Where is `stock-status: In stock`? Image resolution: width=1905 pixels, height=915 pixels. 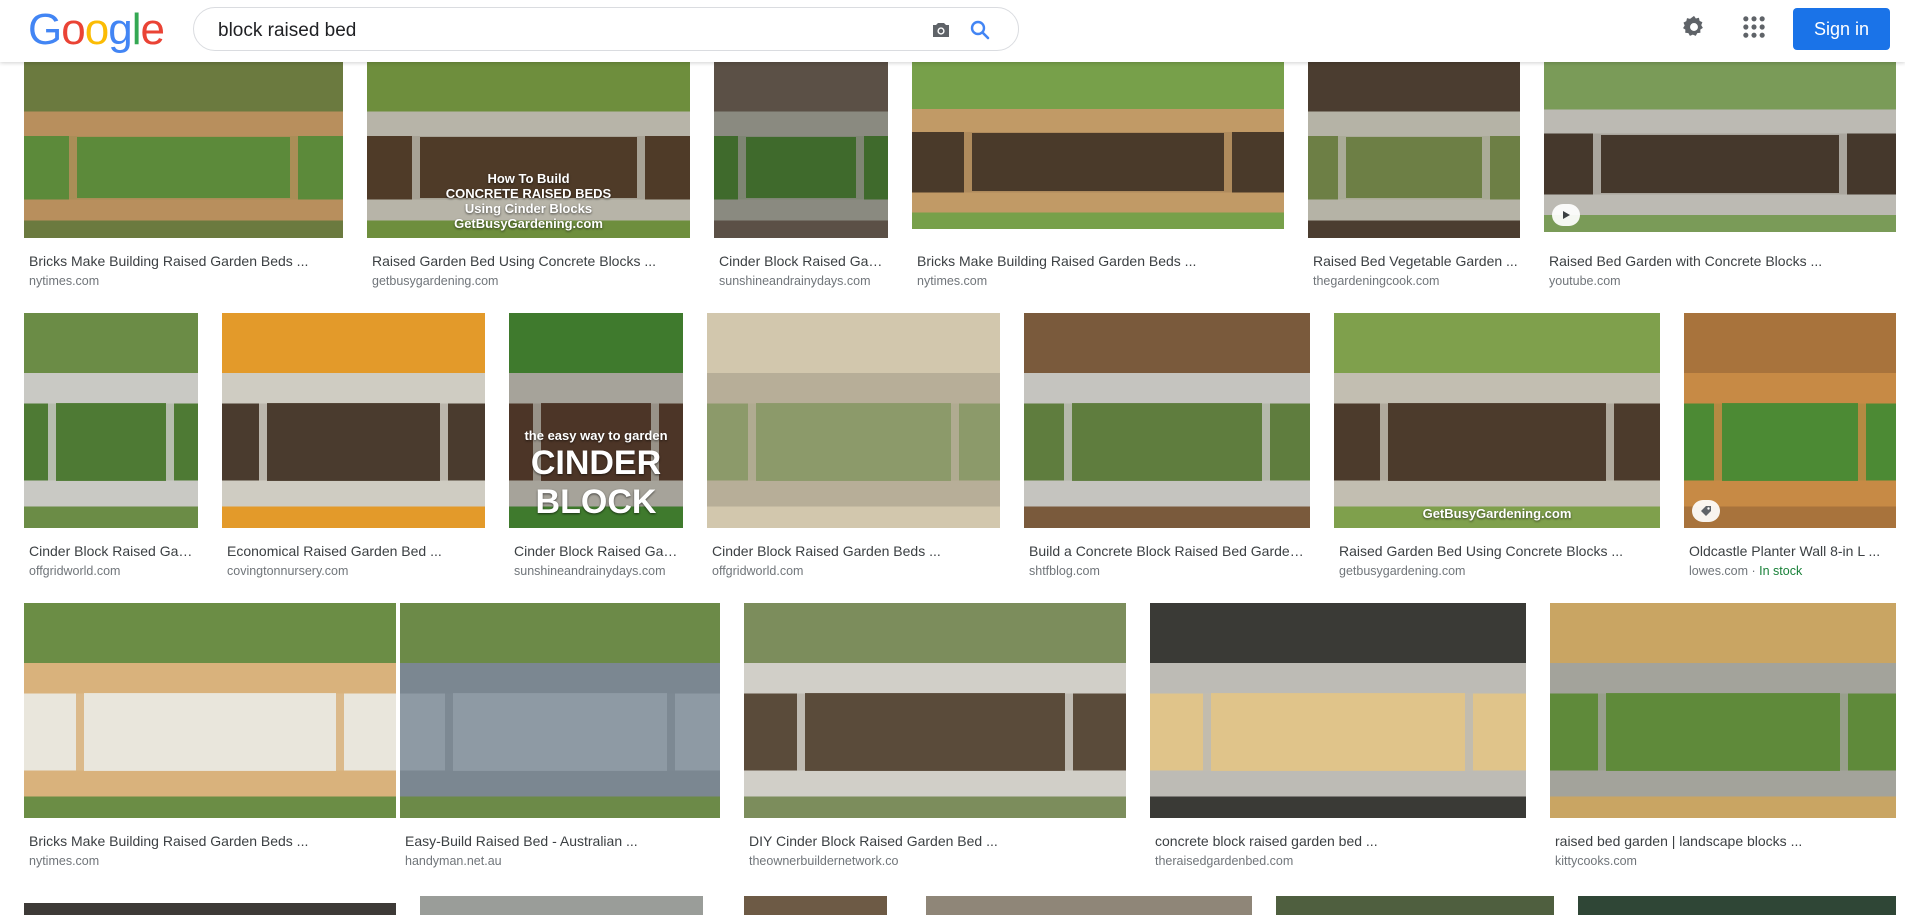
stock-status: In stock is located at coordinates (1781, 571).